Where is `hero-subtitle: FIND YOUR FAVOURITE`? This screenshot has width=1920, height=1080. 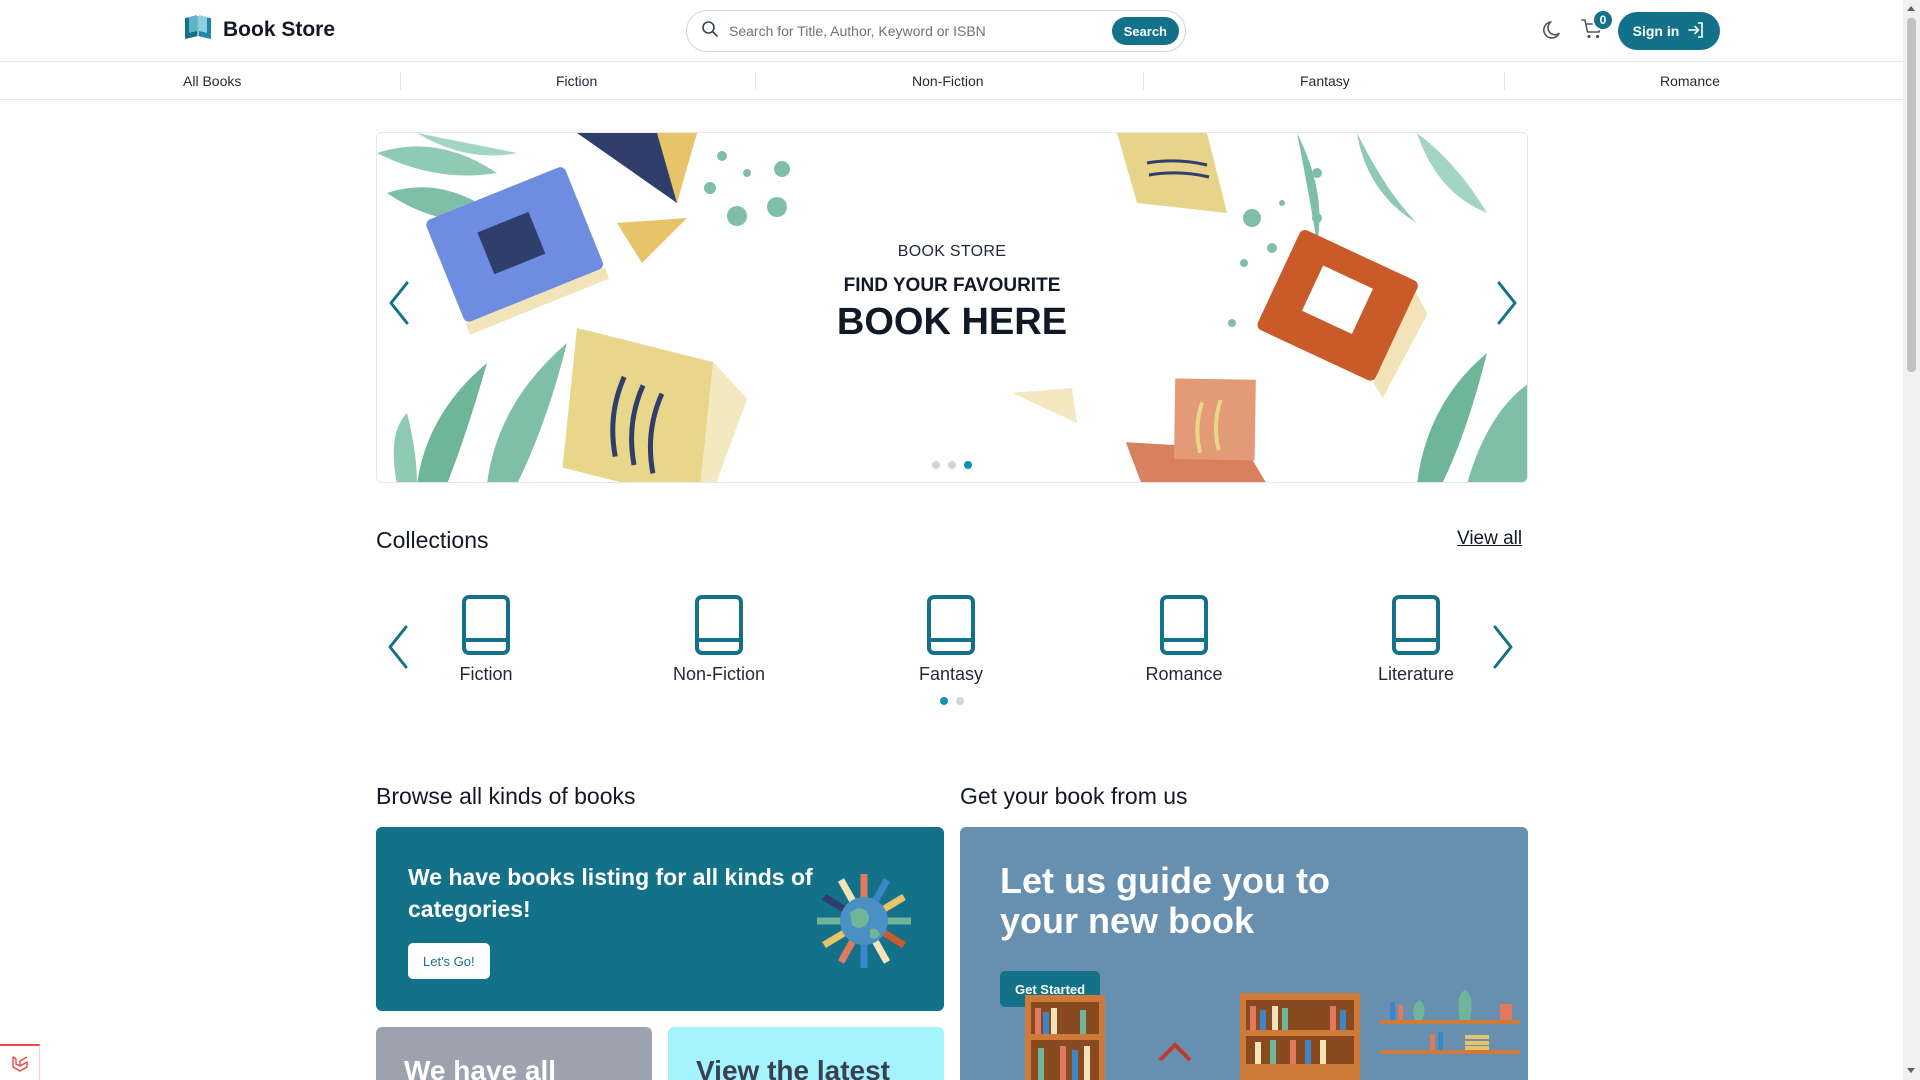
hero-subtitle: FIND YOUR FAVOURITE is located at coordinates (952, 285).